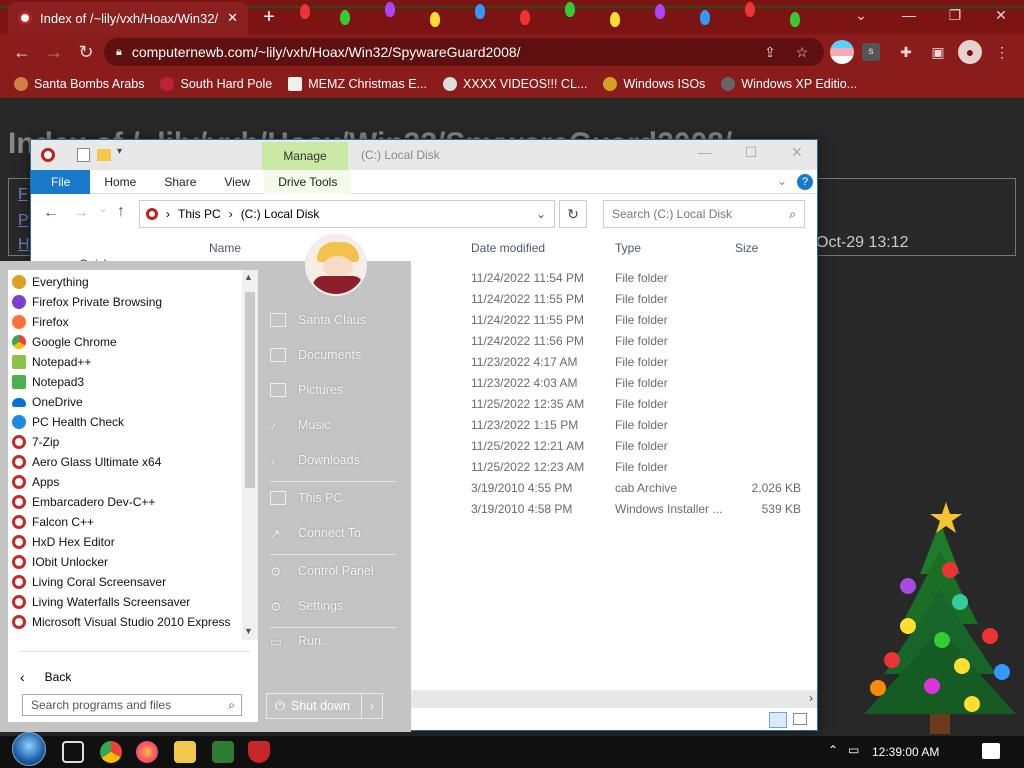  Describe the element at coordinates (573, 214) in the screenshot. I see `refresh-icon: ↻` at that location.